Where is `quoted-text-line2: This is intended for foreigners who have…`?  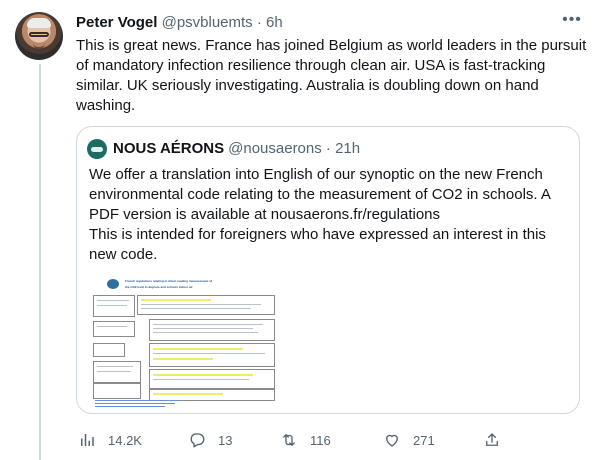
quoted-text-line2: This is intended for foreigners who have… is located at coordinates (317, 244).